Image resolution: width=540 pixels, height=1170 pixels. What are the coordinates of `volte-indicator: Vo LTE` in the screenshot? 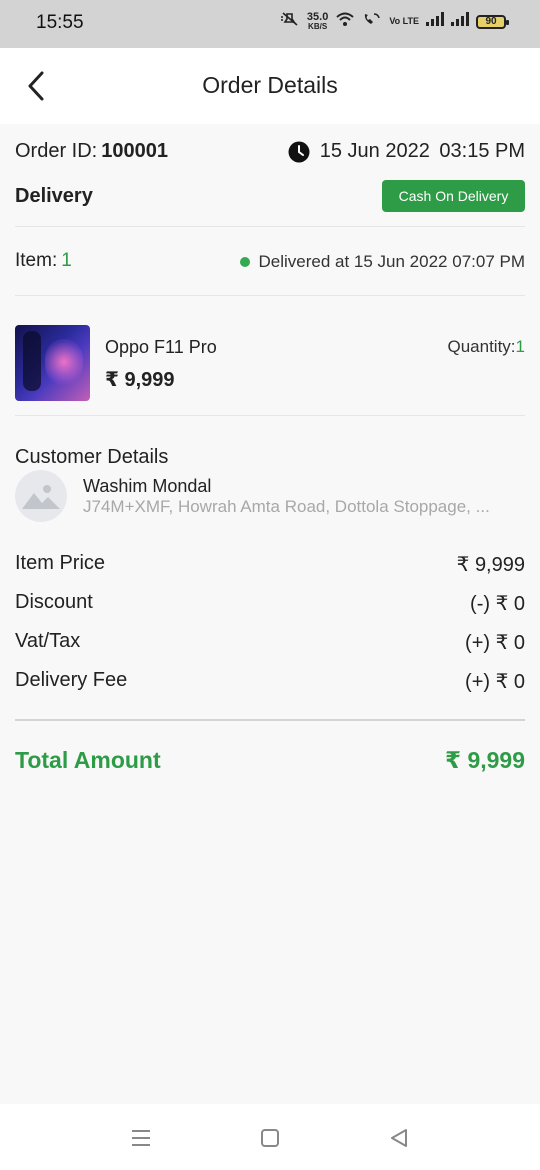 It's located at (404, 21).